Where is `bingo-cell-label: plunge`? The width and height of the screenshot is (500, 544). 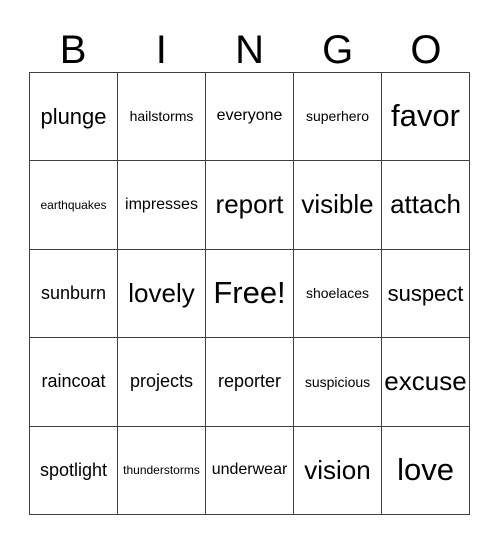
bingo-cell-label: plunge is located at coordinates (73, 117).